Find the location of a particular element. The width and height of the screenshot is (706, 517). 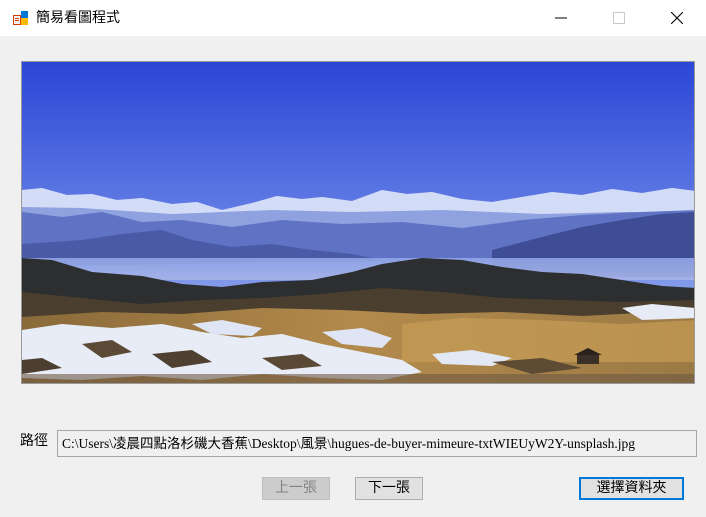

close-icon is located at coordinates (677, 18).